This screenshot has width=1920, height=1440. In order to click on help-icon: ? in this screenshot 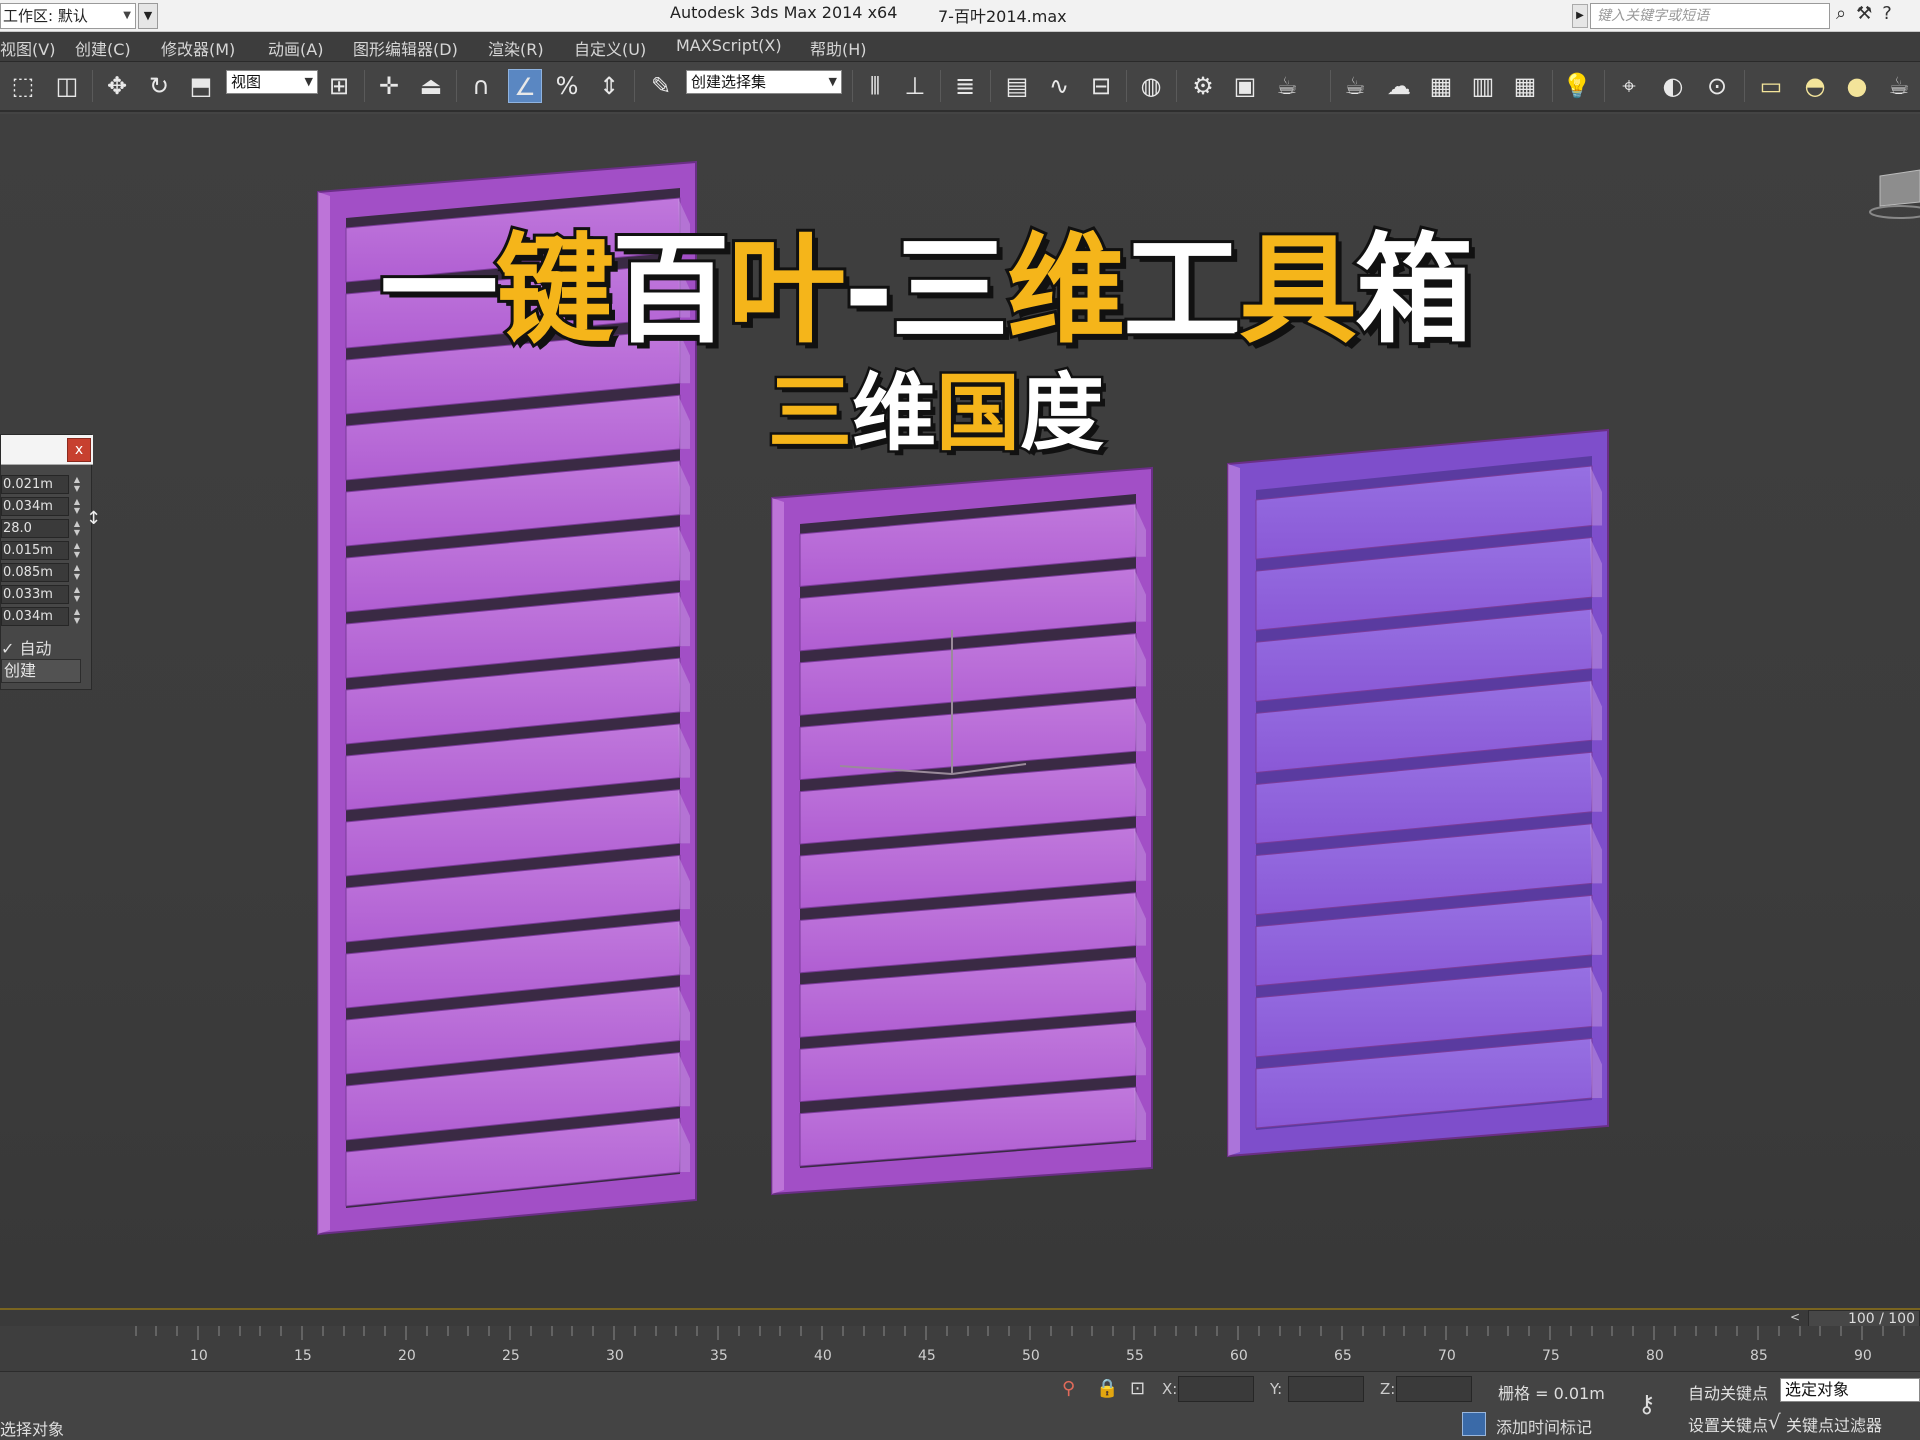, I will do `click(1892, 13)`.